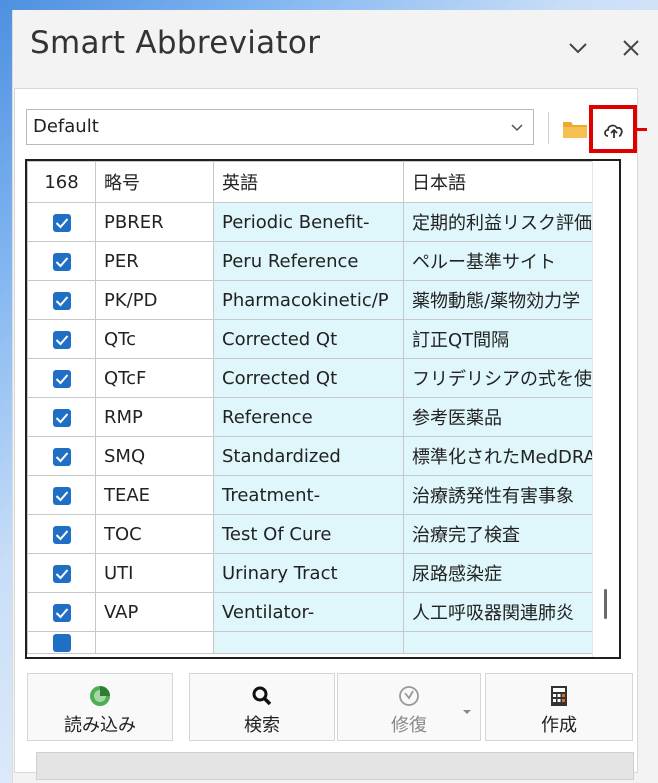 The height and width of the screenshot is (783, 658). What do you see at coordinates (308, 642) in the screenshot?
I see `english-cell` at bounding box center [308, 642].